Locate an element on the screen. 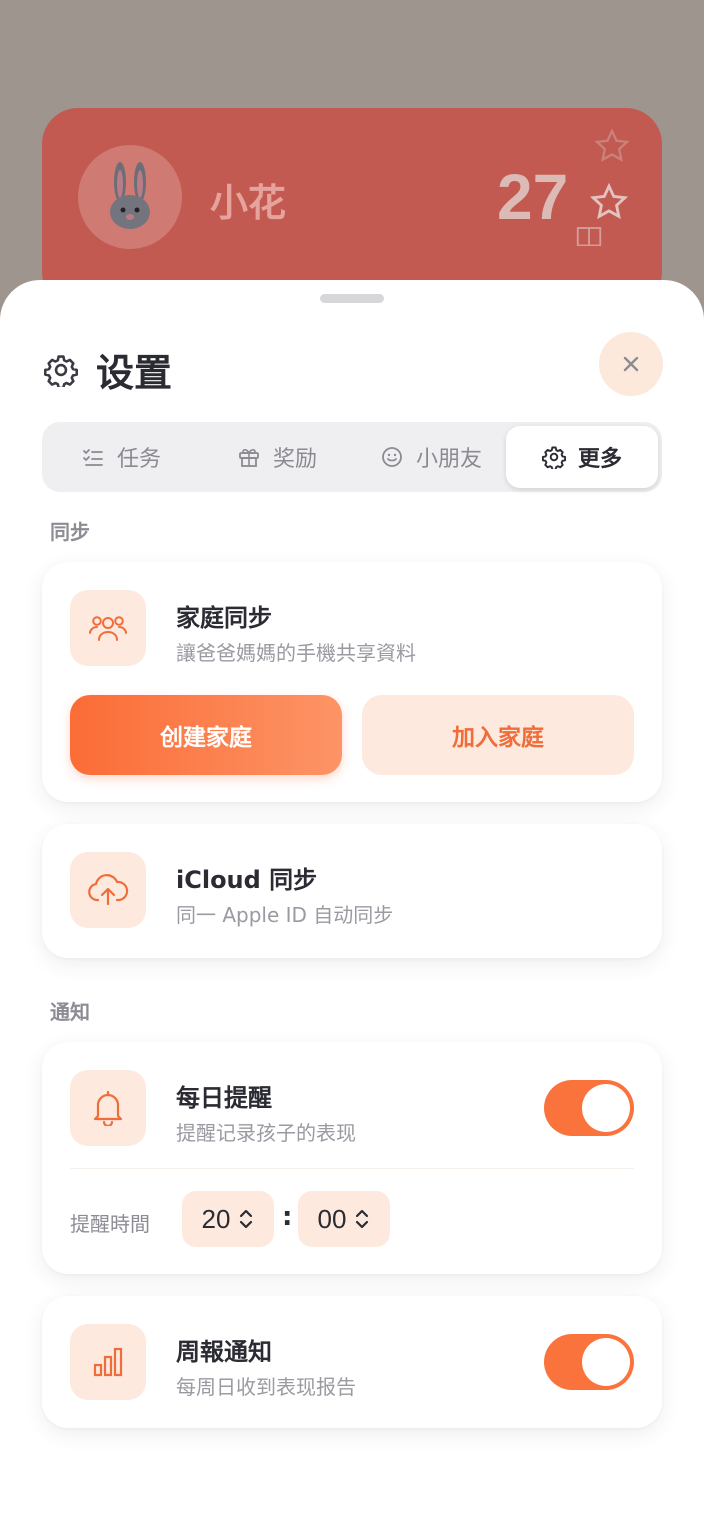 The image size is (704, 1534). page-title: 设置 is located at coordinates (134, 373).